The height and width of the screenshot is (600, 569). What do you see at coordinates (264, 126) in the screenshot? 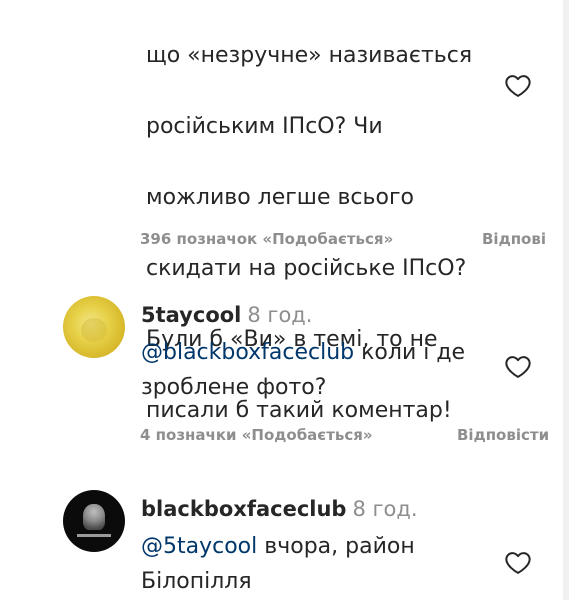
I see `comment-text-line: російським ІПсО? Чи` at bounding box center [264, 126].